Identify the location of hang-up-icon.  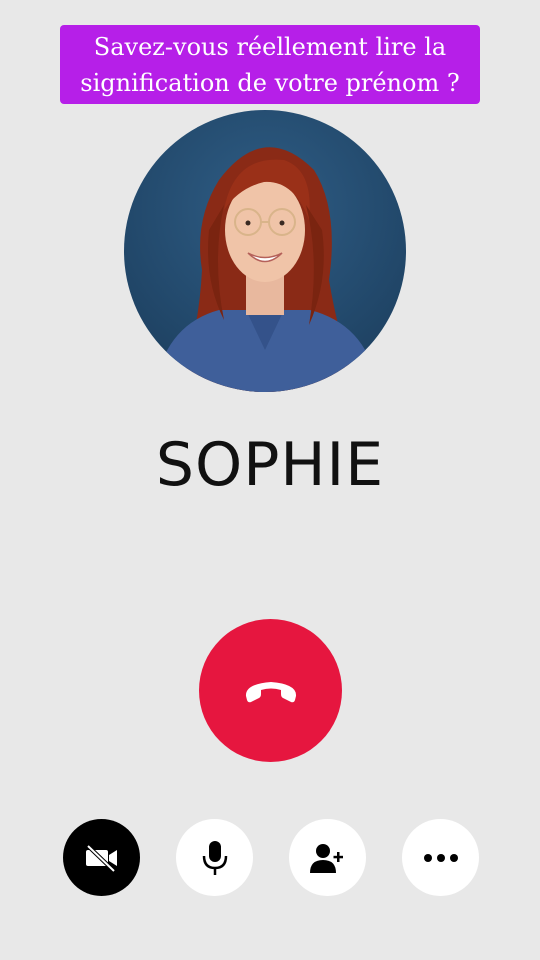
(270, 691).